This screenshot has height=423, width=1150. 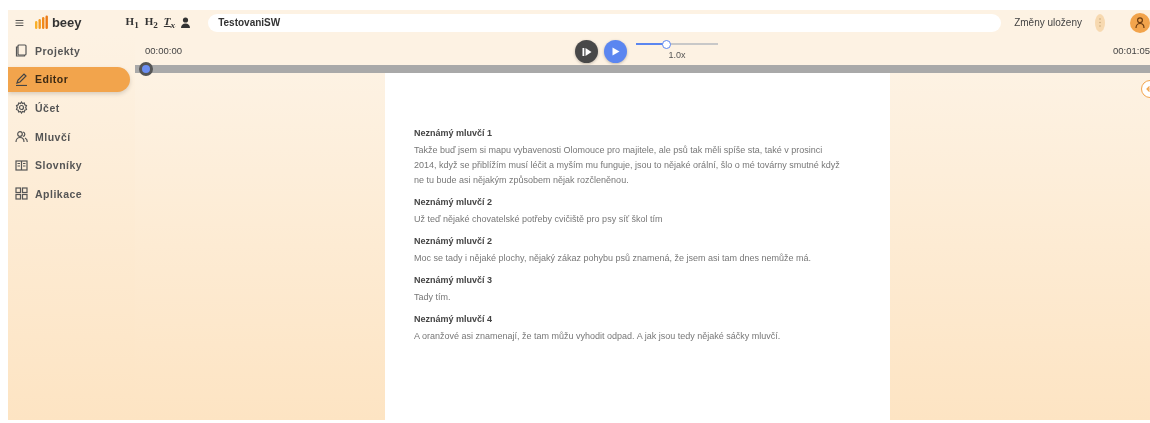 I want to click on current-time: 00:00:00, so click(x=163, y=50).